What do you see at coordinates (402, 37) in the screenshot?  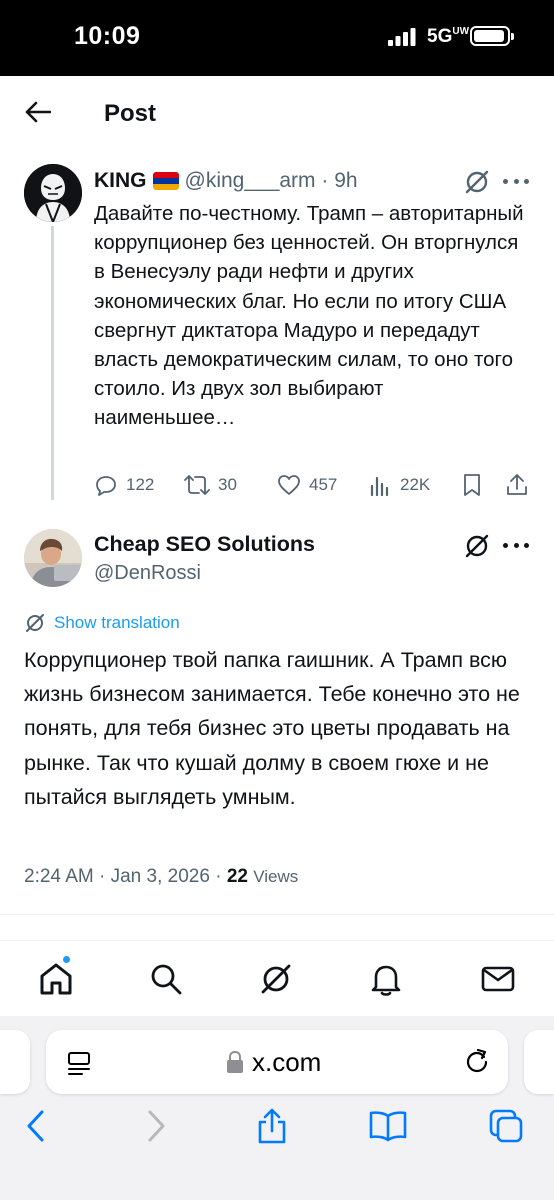 I see `cellular-signal-icon` at bounding box center [402, 37].